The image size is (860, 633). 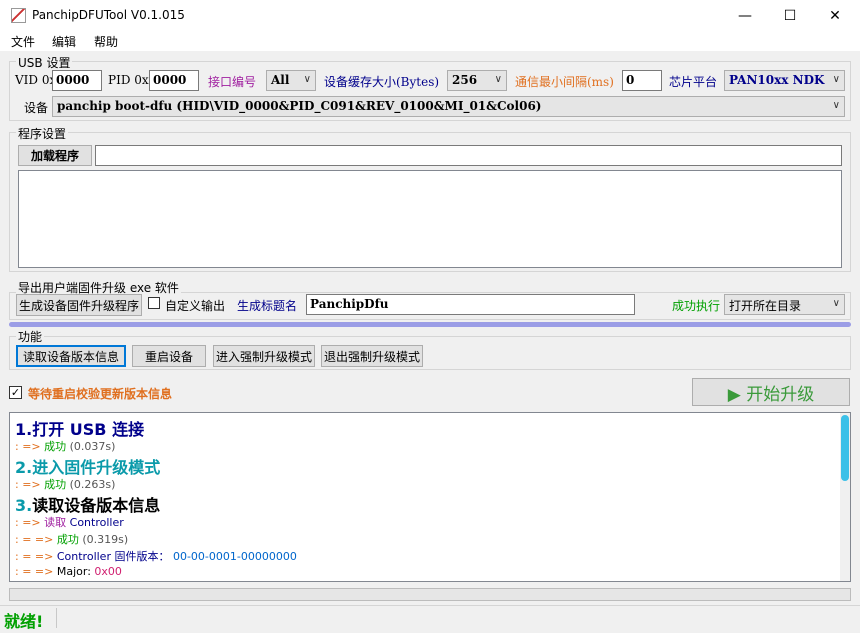 I want to click on start-upgrade-button: ▶ 开始升级, so click(x=771, y=392).